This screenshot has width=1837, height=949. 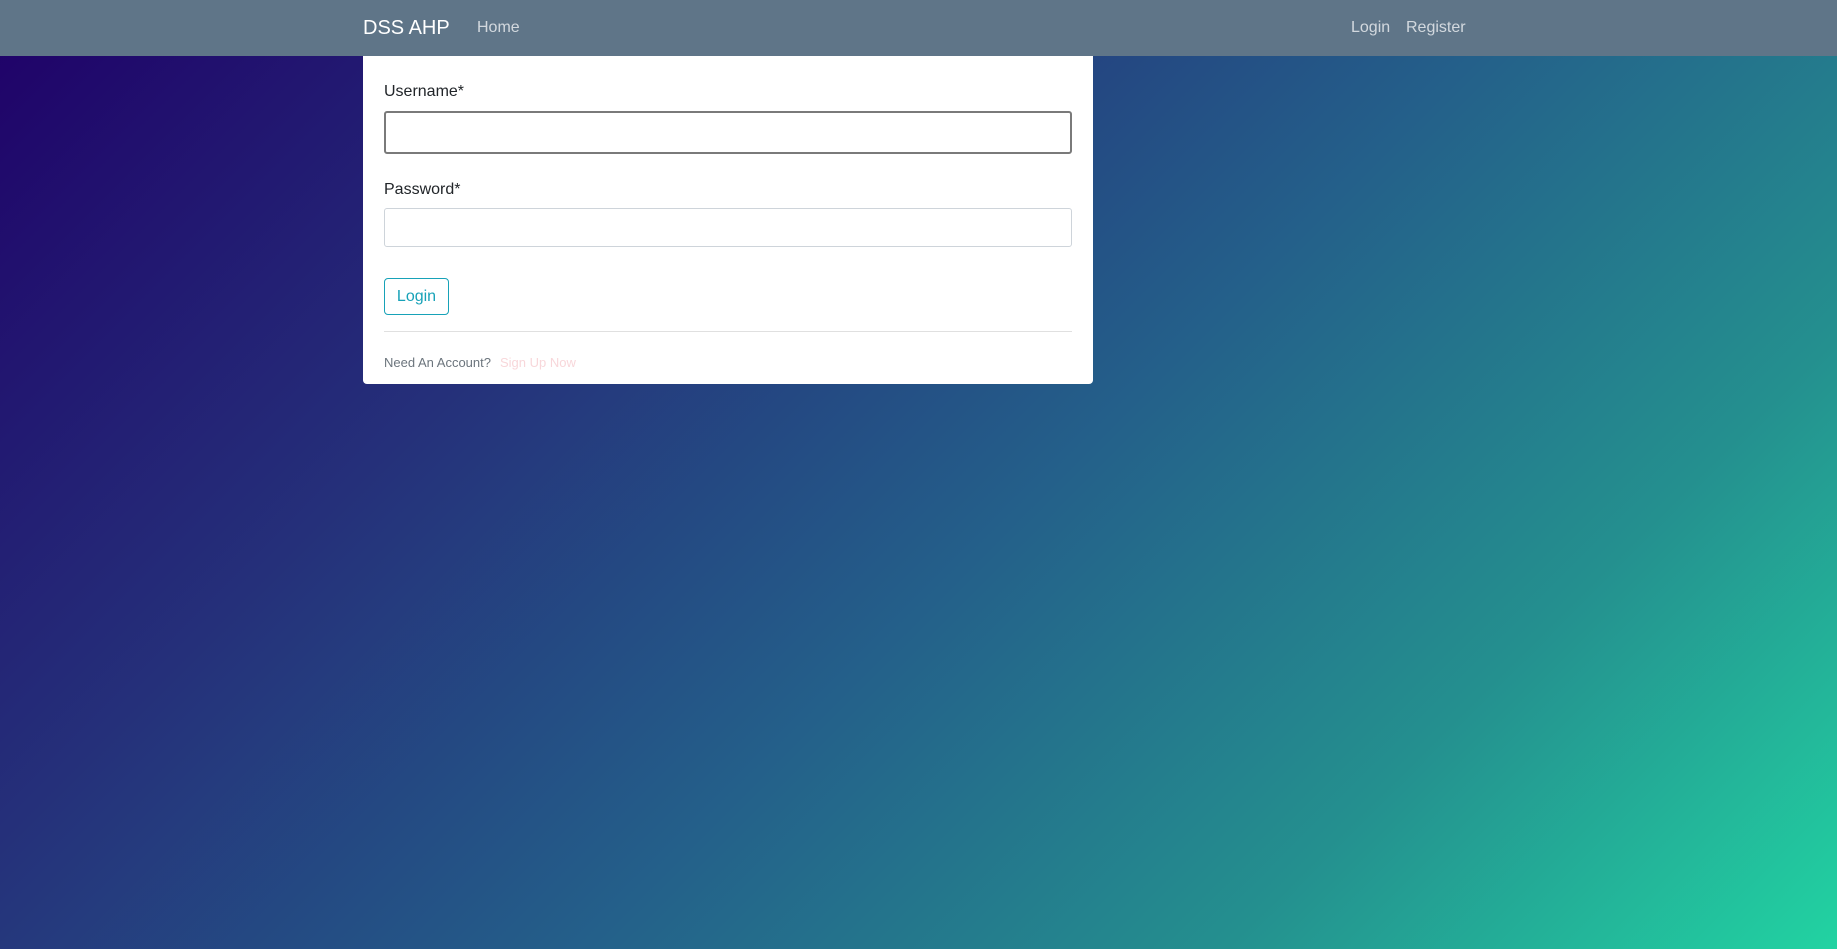 What do you see at coordinates (918, 28) in the screenshot?
I see `navbar: DSS AHP Home Login Register` at bounding box center [918, 28].